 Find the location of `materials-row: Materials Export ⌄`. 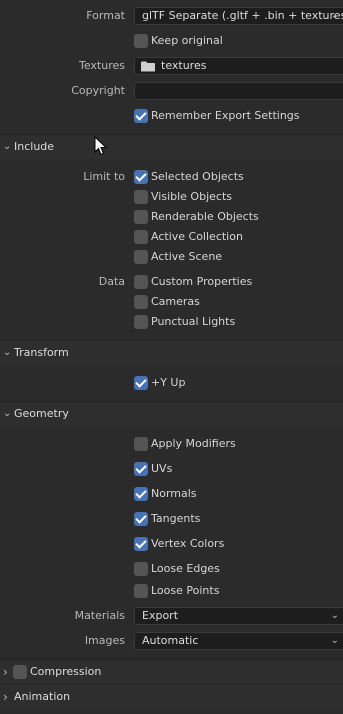

materials-row: Materials Export ⌄ is located at coordinates (171, 616).